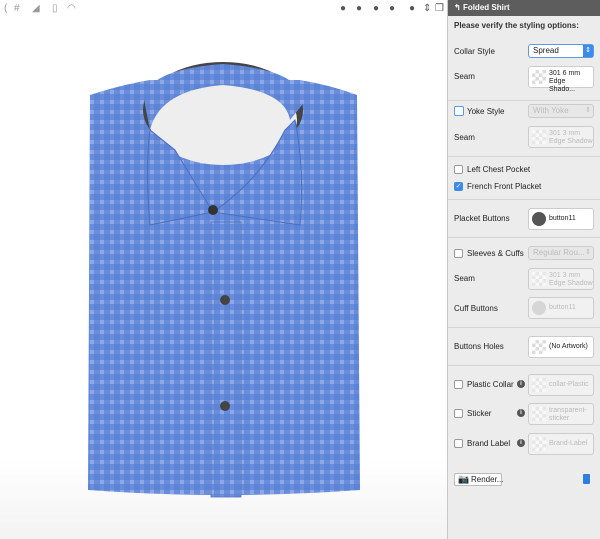  Describe the element at coordinates (516, 25) in the screenshot. I see `hint-text: Please verify the styling options:` at that location.